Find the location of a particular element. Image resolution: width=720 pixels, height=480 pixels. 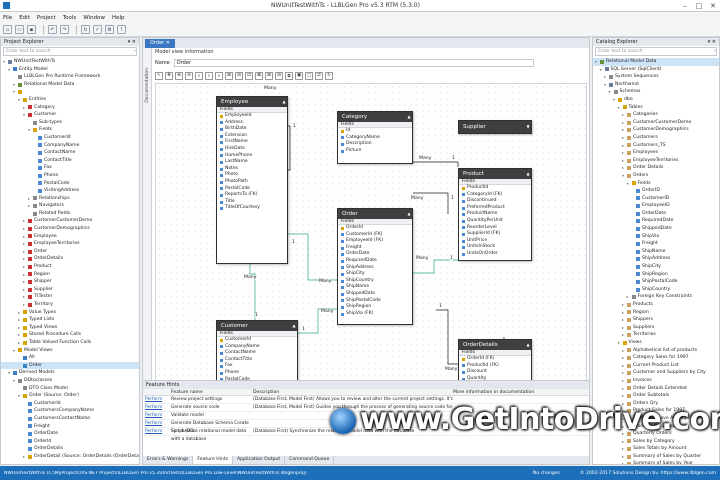

entity-field: Phone is located at coordinates (257, 373).